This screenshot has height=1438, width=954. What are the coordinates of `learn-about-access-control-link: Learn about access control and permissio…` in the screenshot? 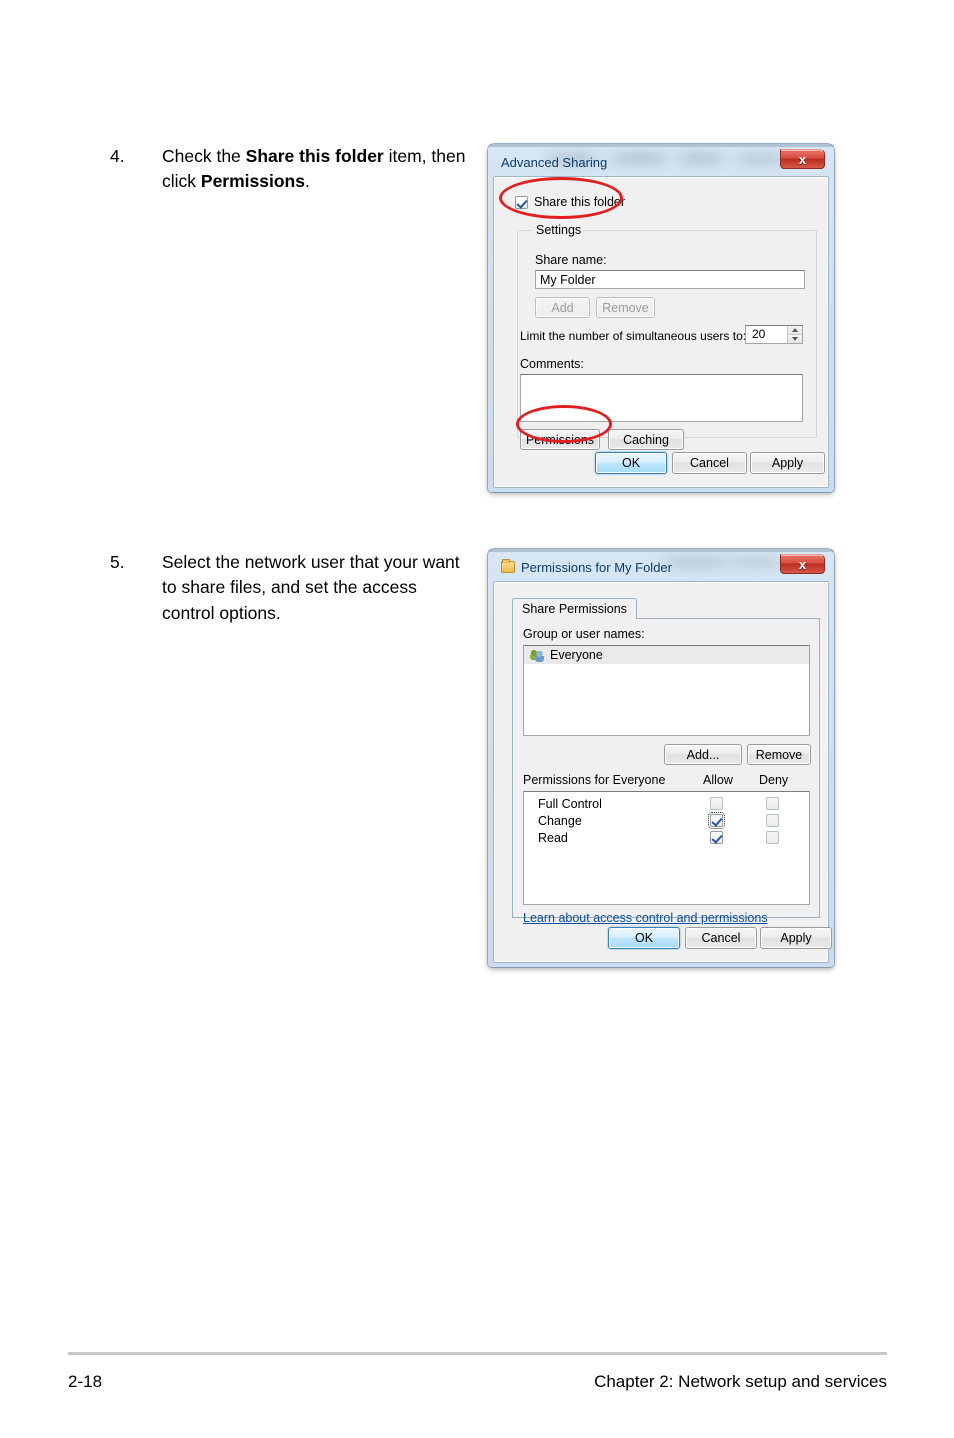 It's located at (645, 918).